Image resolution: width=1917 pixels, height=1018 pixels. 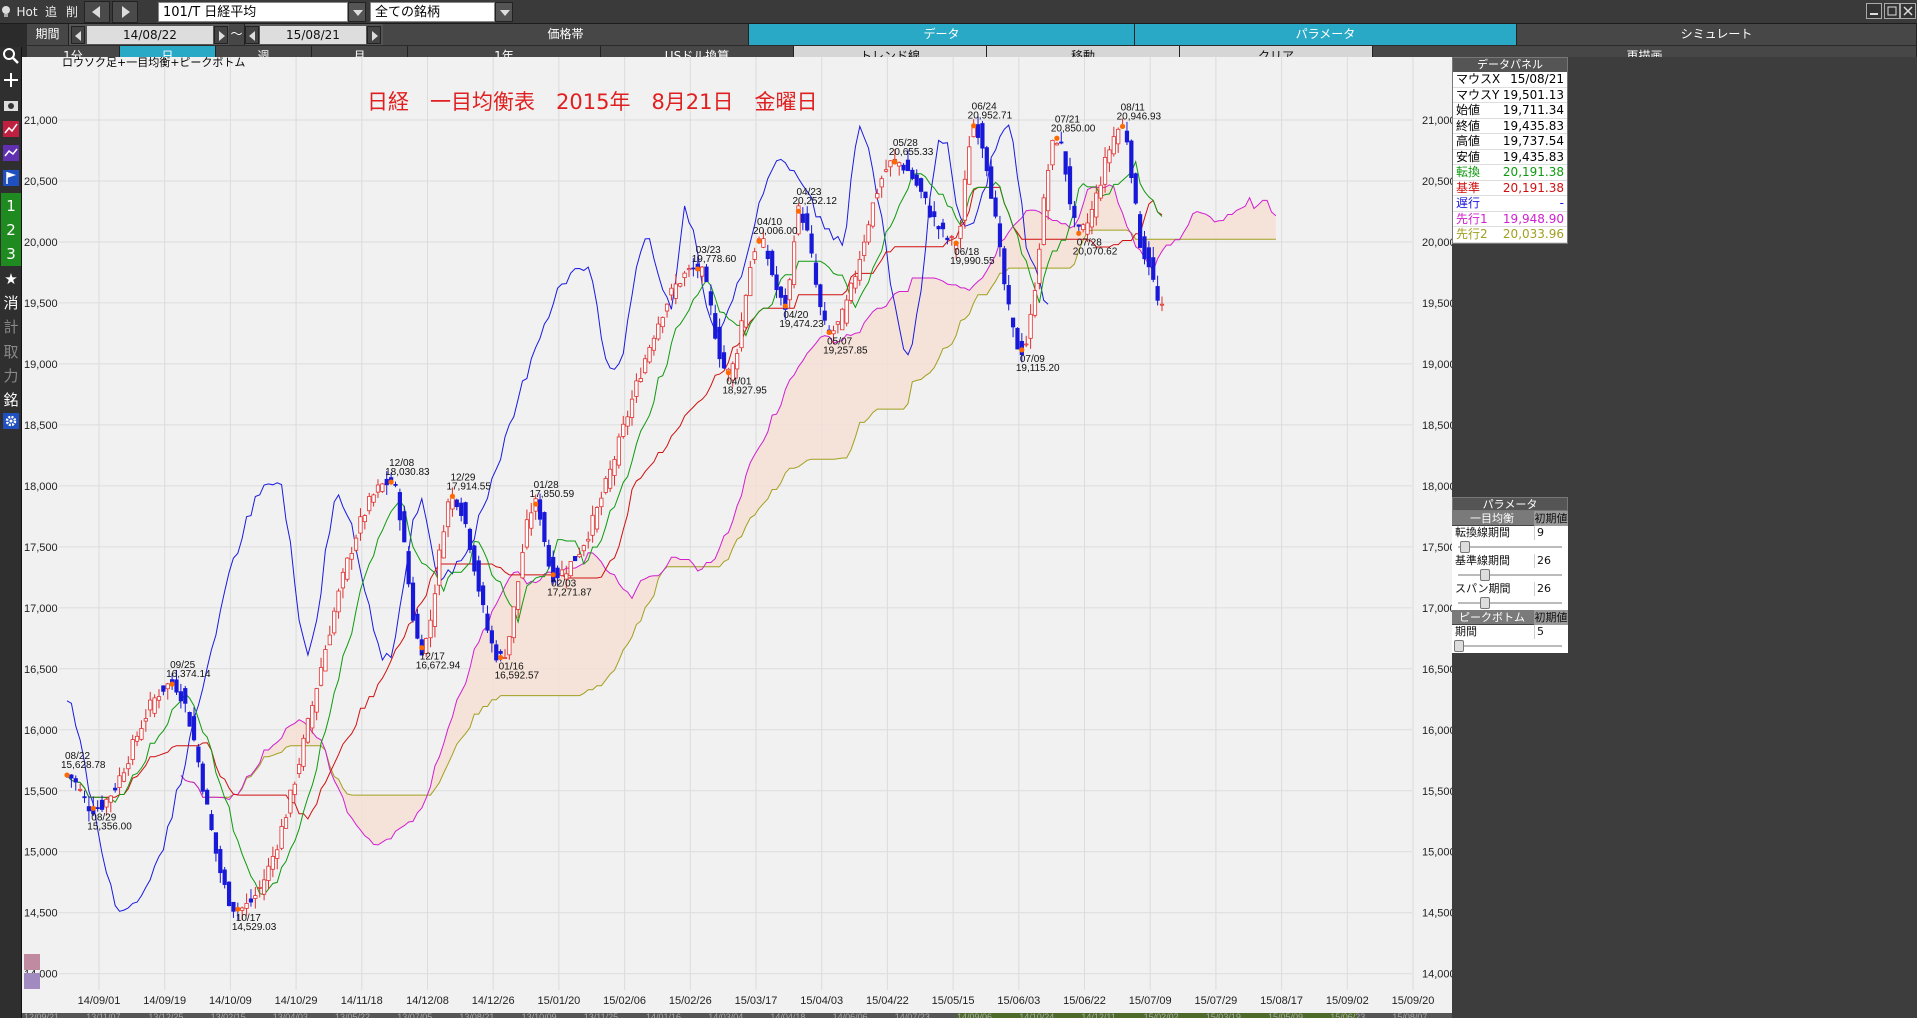 What do you see at coordinates (11, 133) in the screenshot?
I see `line-chart-icon` at bounding box center [11, 133].